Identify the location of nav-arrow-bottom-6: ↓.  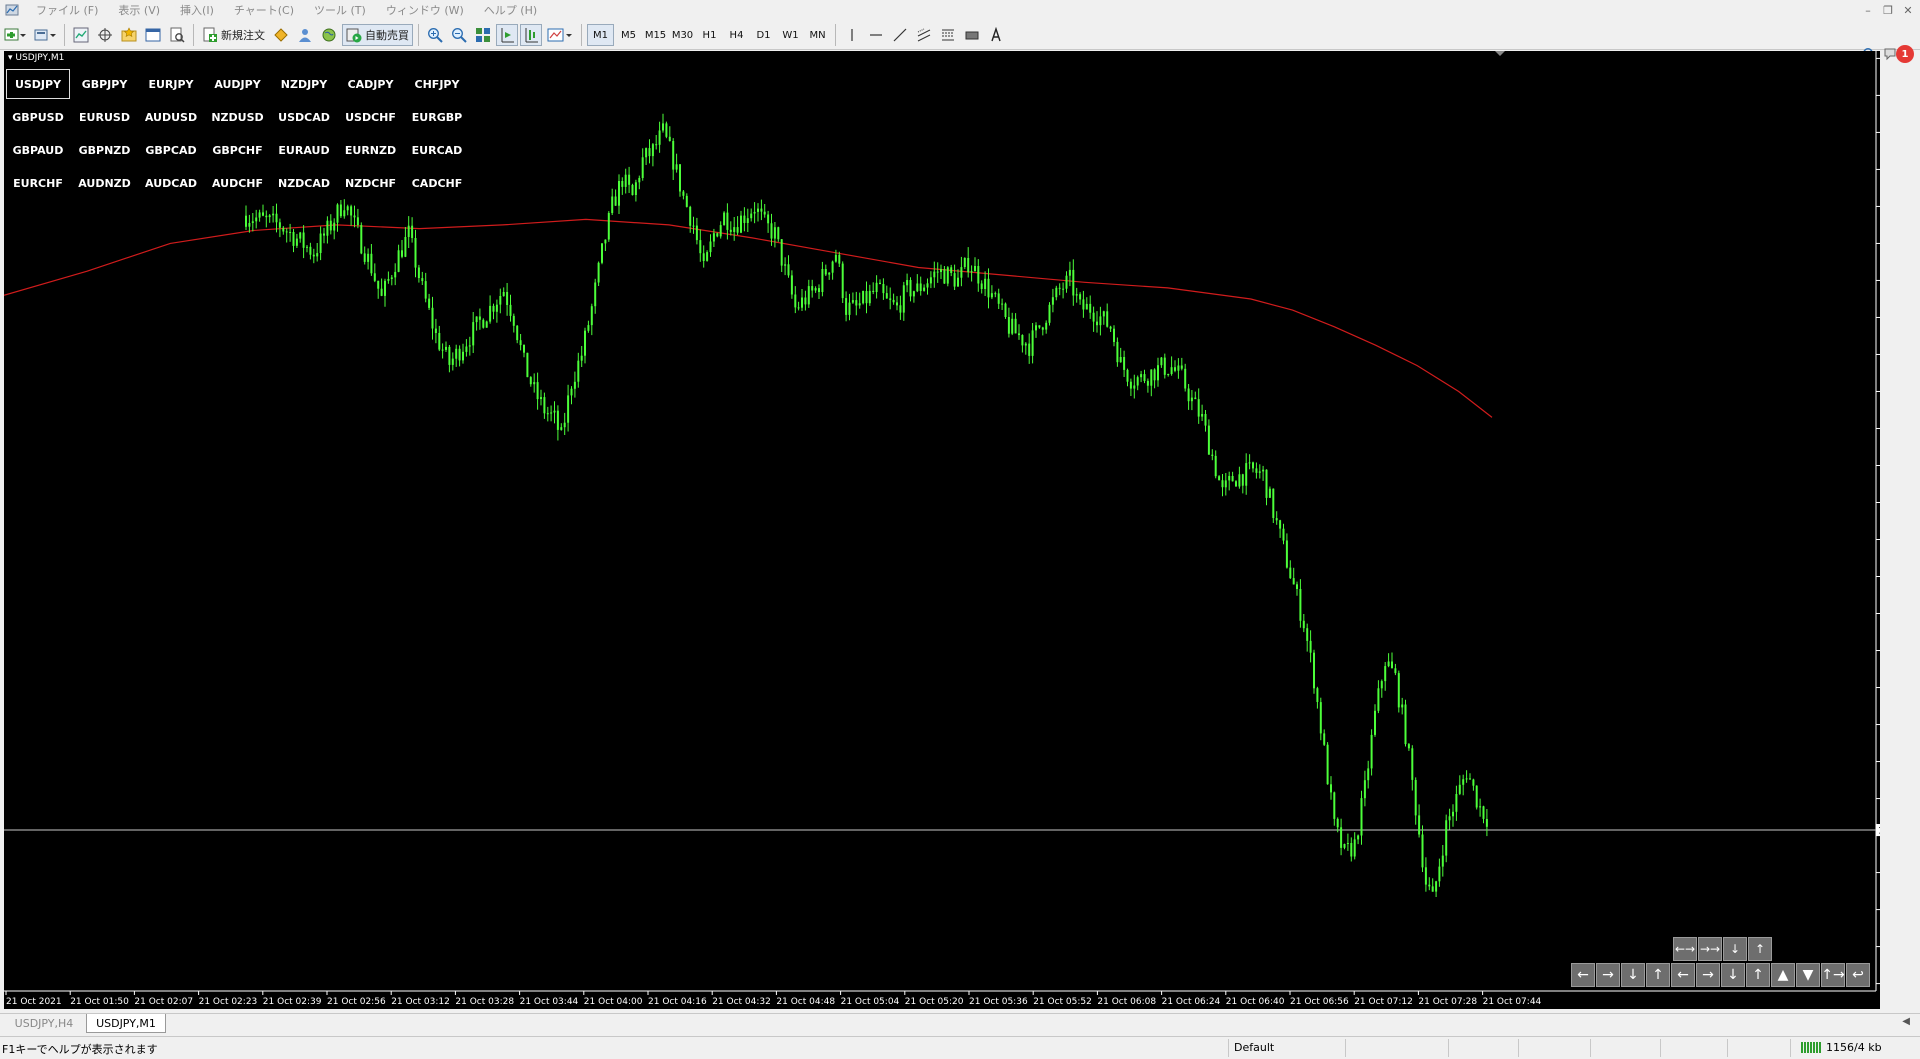
(1733, 975).